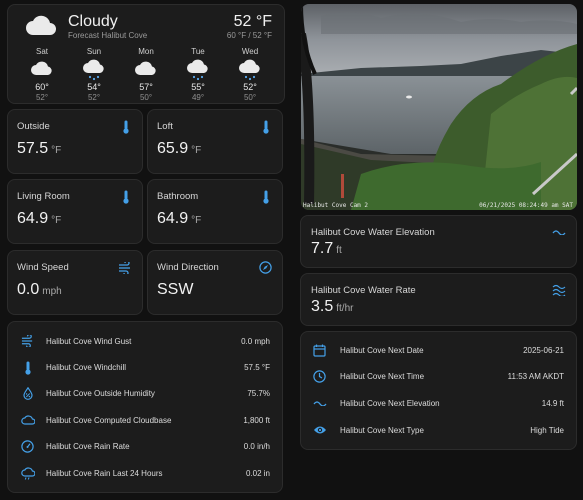 The height and width of the screenshot is (500, 583). Describe the element at coordinates (363, 290) in the screenshot. I see `tile-label: Halibut Cove Water Rate` at that location.